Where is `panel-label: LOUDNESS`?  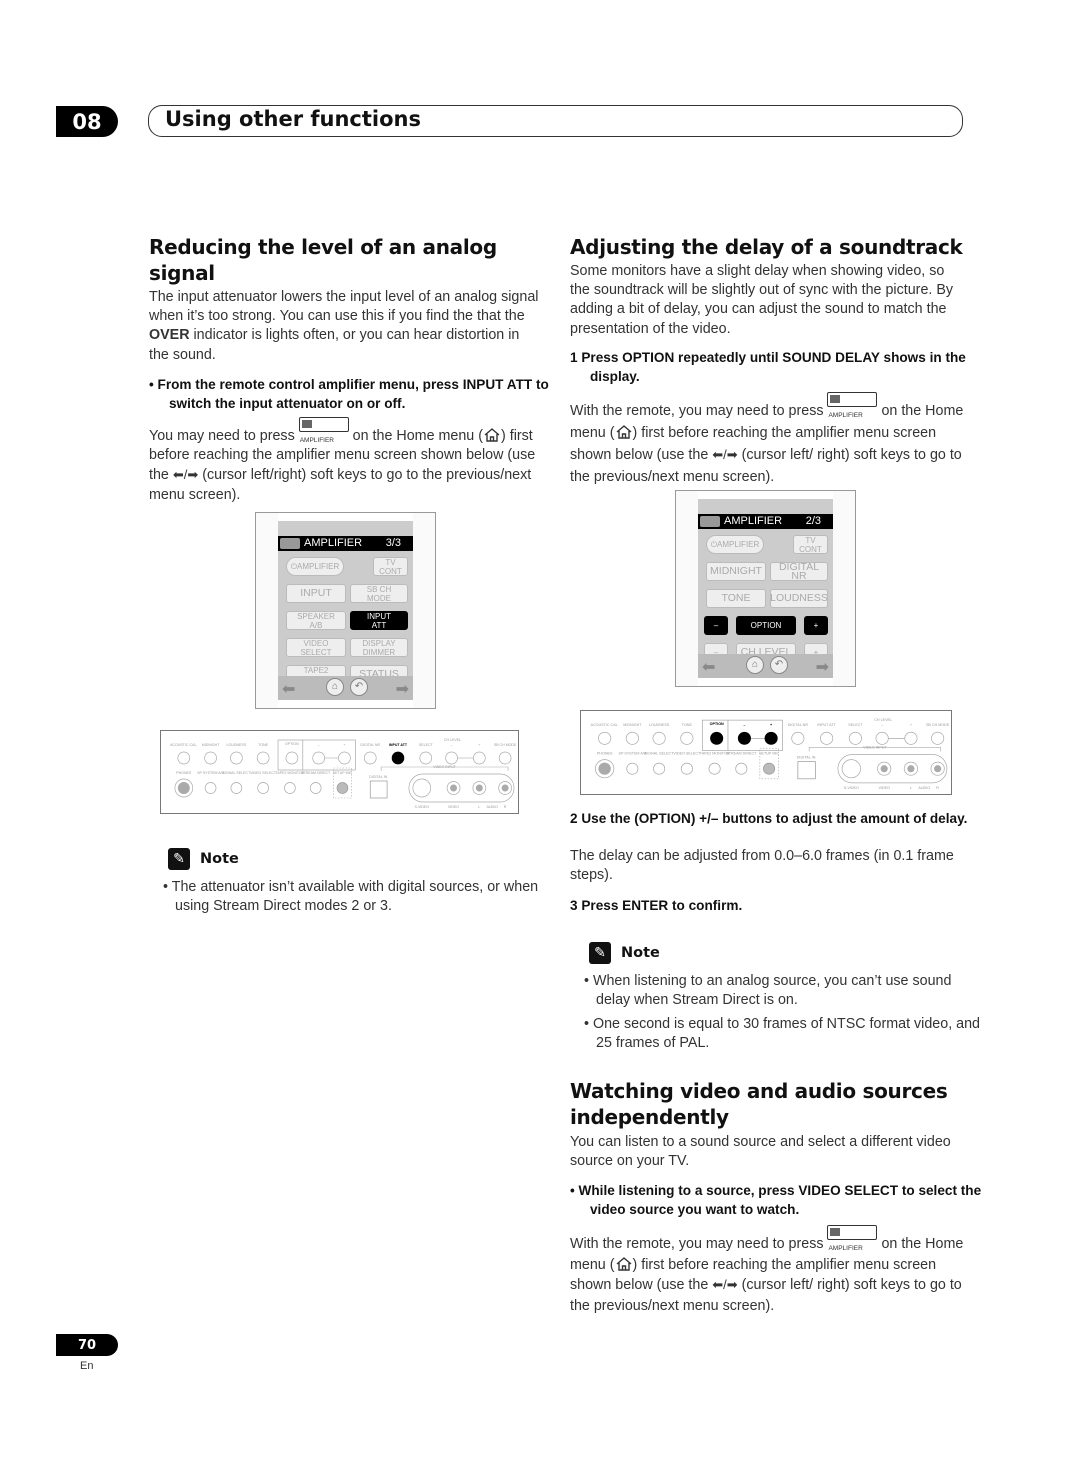
panel-label: LOUDNESS is located at coordinates (237, 745).